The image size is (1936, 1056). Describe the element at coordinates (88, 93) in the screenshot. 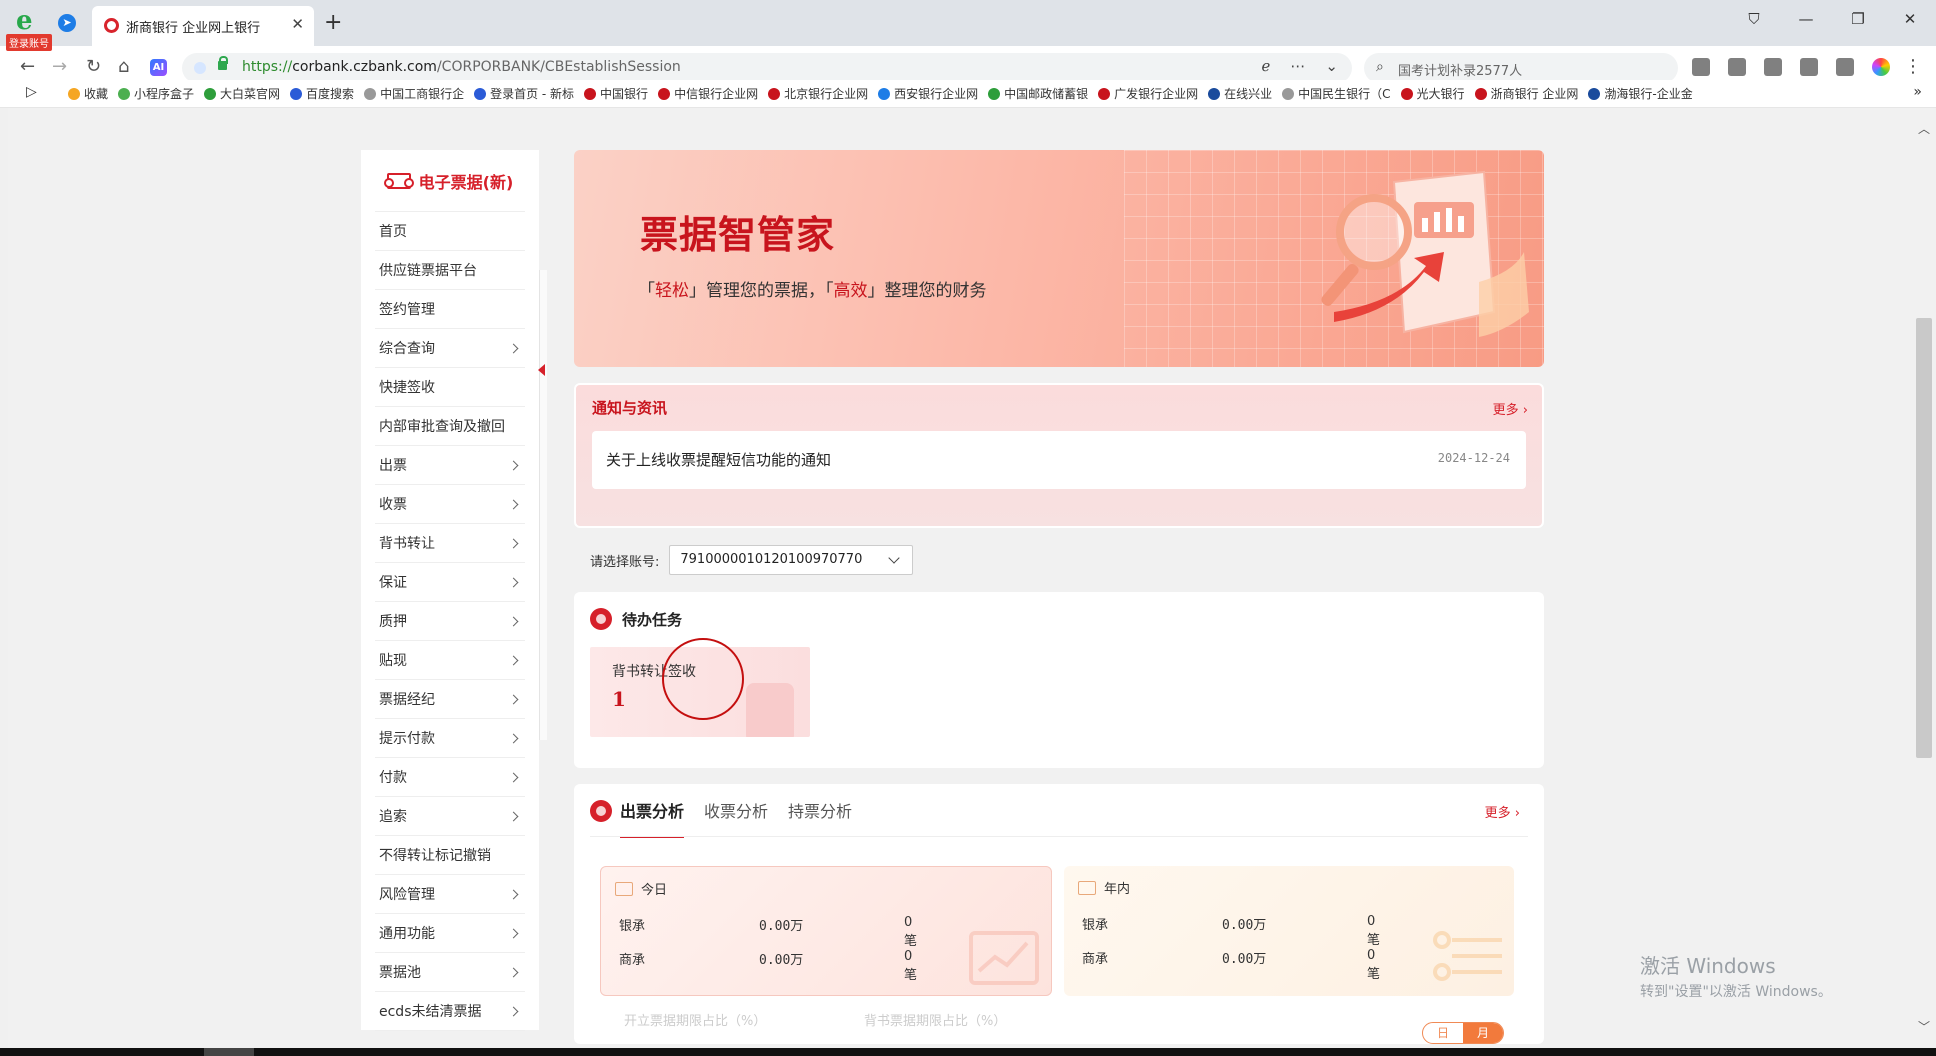

I see `bookmark-item: 收藏` at that location.